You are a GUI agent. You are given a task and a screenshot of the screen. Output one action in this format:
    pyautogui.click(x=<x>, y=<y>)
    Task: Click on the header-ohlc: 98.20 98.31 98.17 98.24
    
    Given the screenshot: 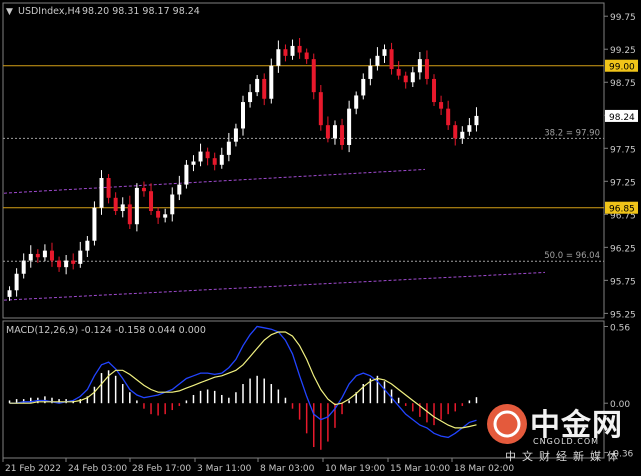 What is the action you would take?
    pyautogui.click(x=141, y=11)
    